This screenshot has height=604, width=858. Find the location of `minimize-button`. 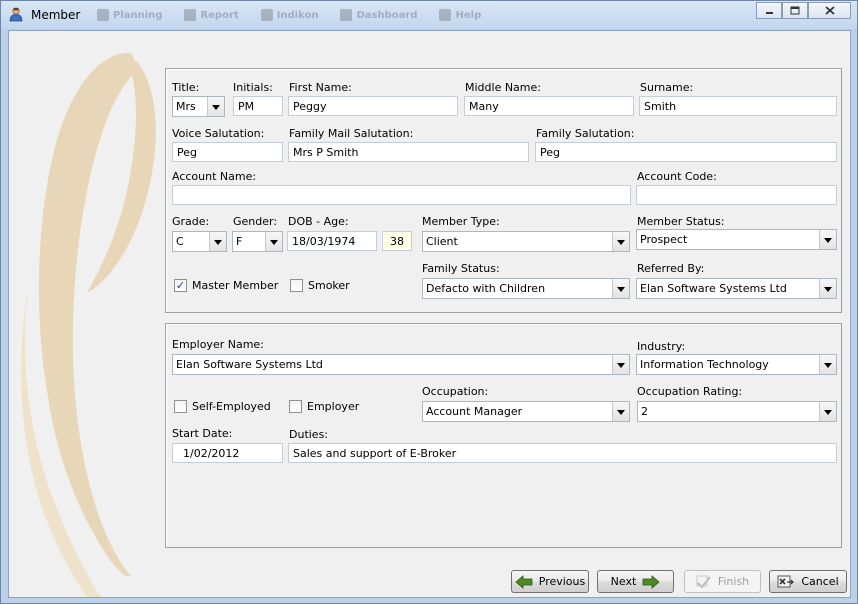

minimize-button is located at coordinates (769, 10).